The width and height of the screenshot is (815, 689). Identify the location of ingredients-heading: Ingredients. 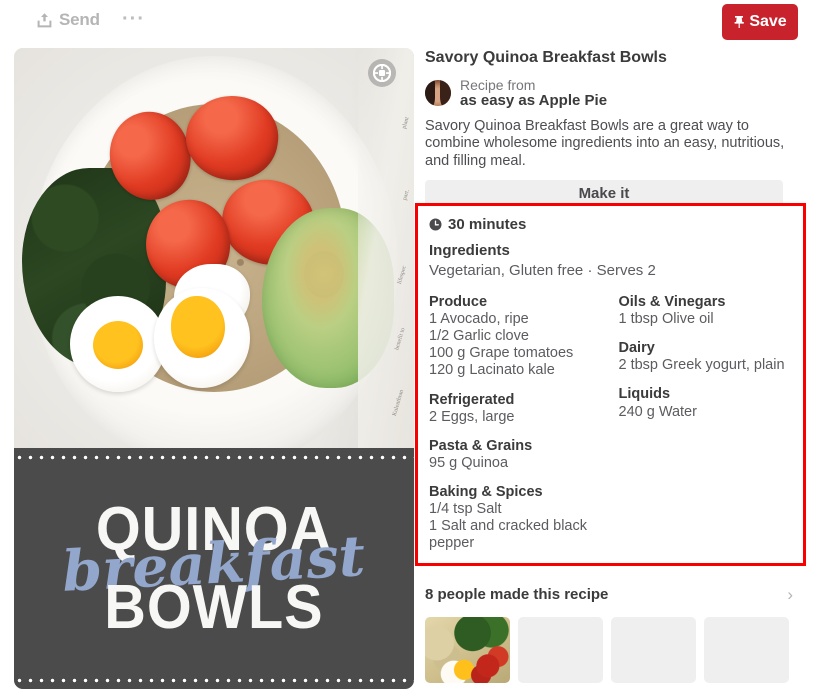
(469, 250).